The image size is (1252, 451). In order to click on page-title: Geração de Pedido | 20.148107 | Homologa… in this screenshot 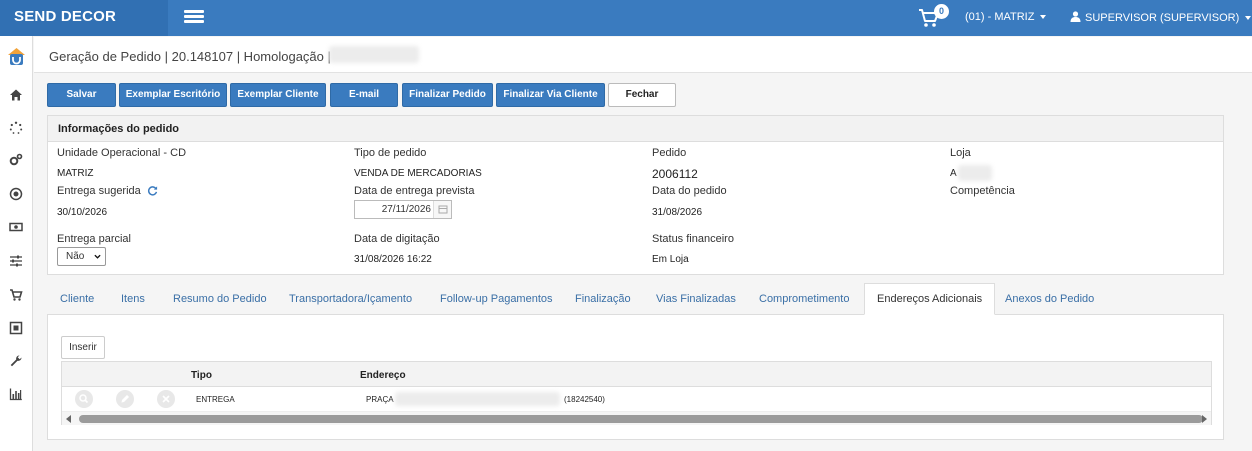, I will do `click(190, 56)`.